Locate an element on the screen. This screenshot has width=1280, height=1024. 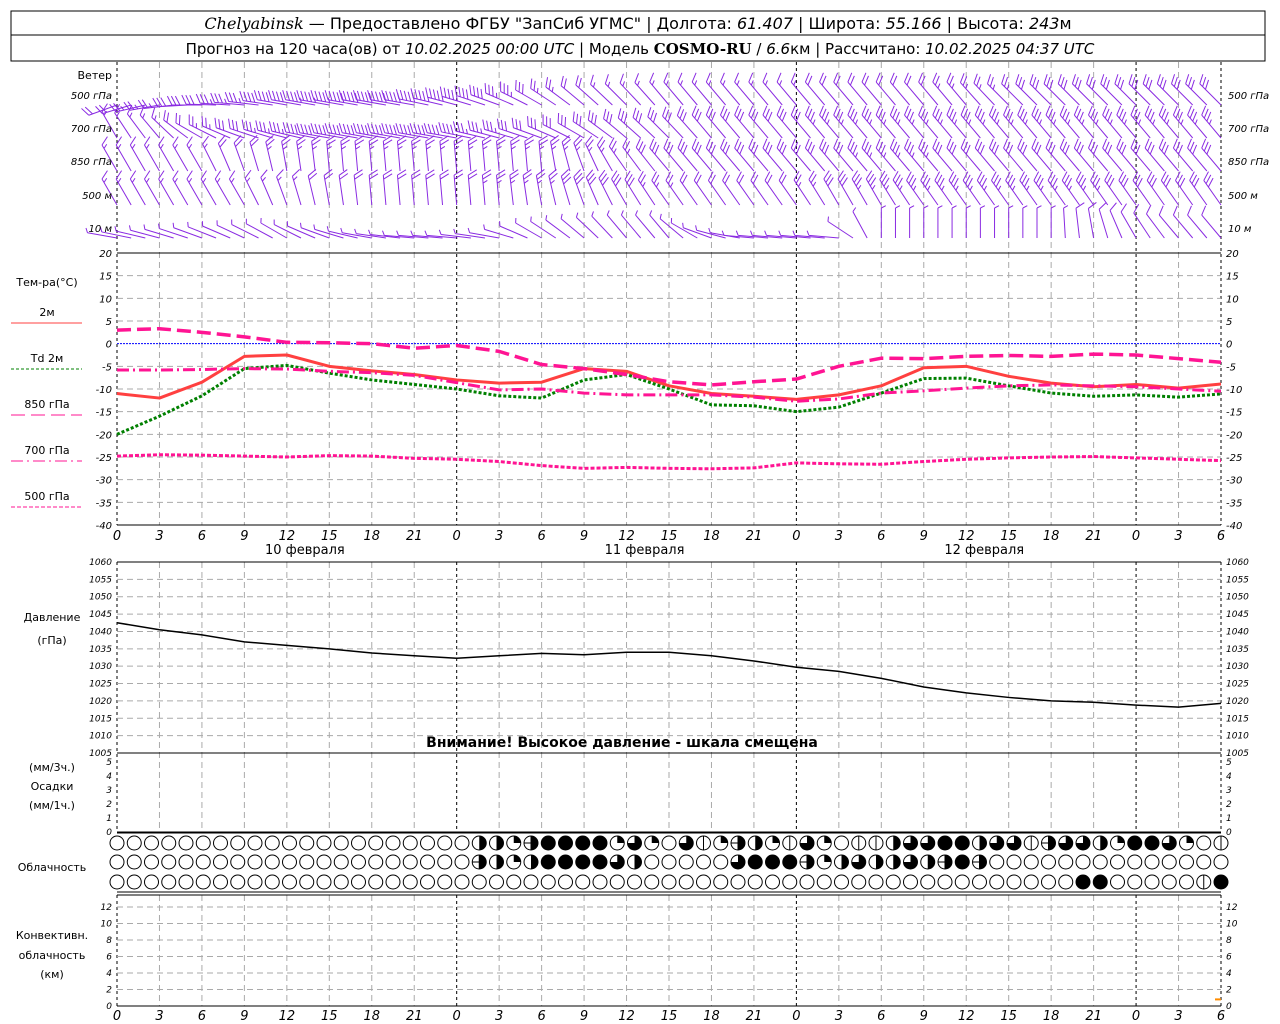
temp-tick-label-left: 5 is located at coordinates (109, 322).